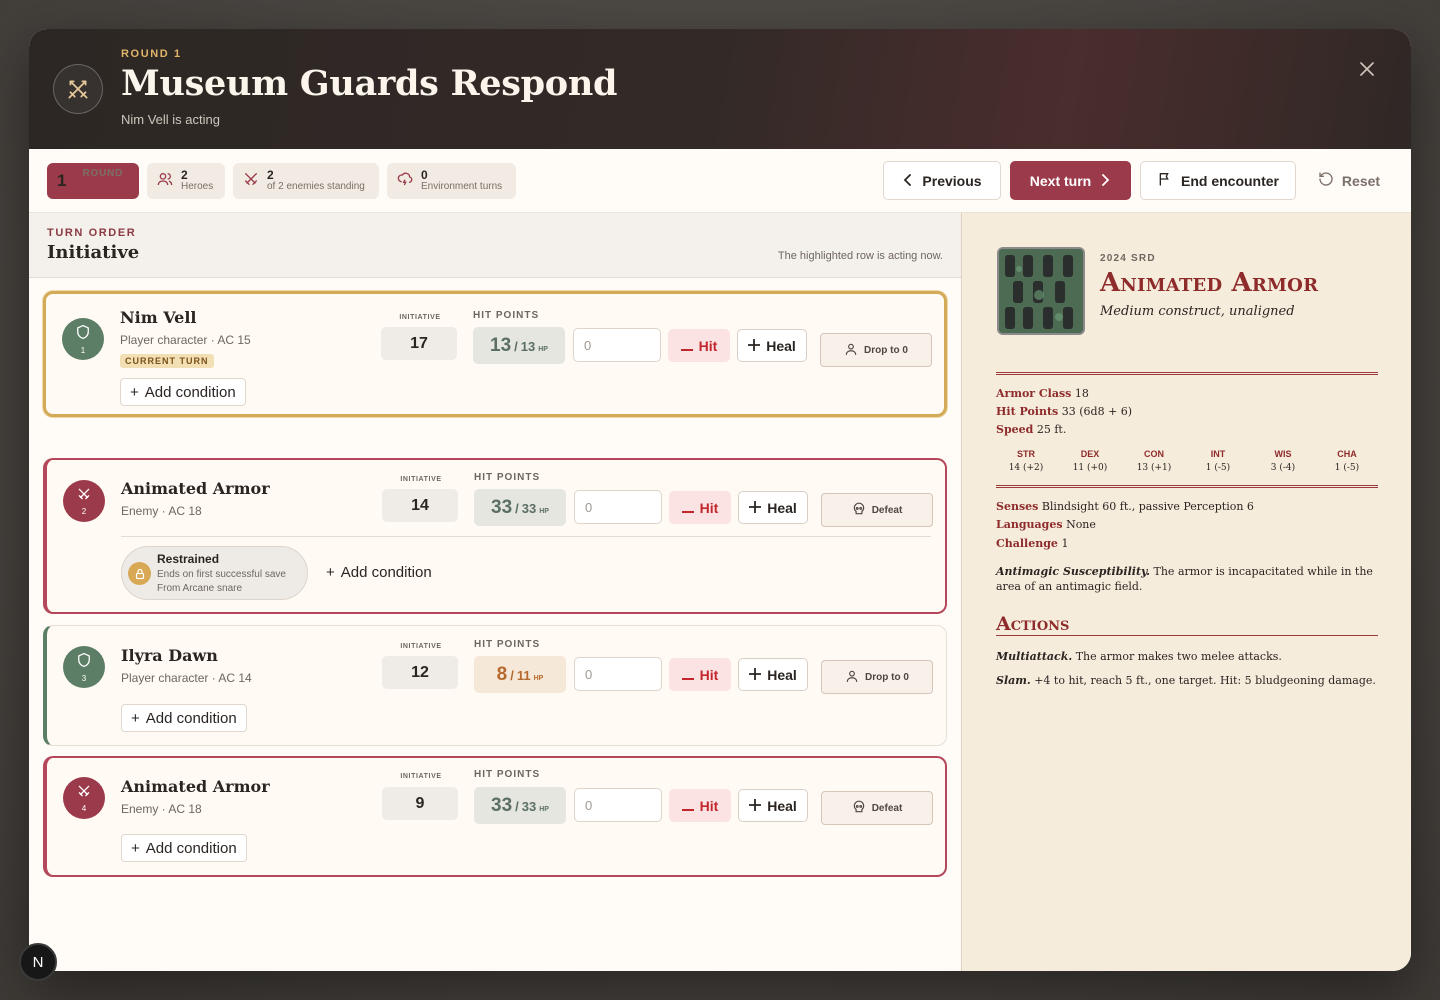 Image resolution: width=1440 pixels, height=1000 pixels. I want to click on hit-points-value: 33 (6d8 + 6), so click(1097, 411).